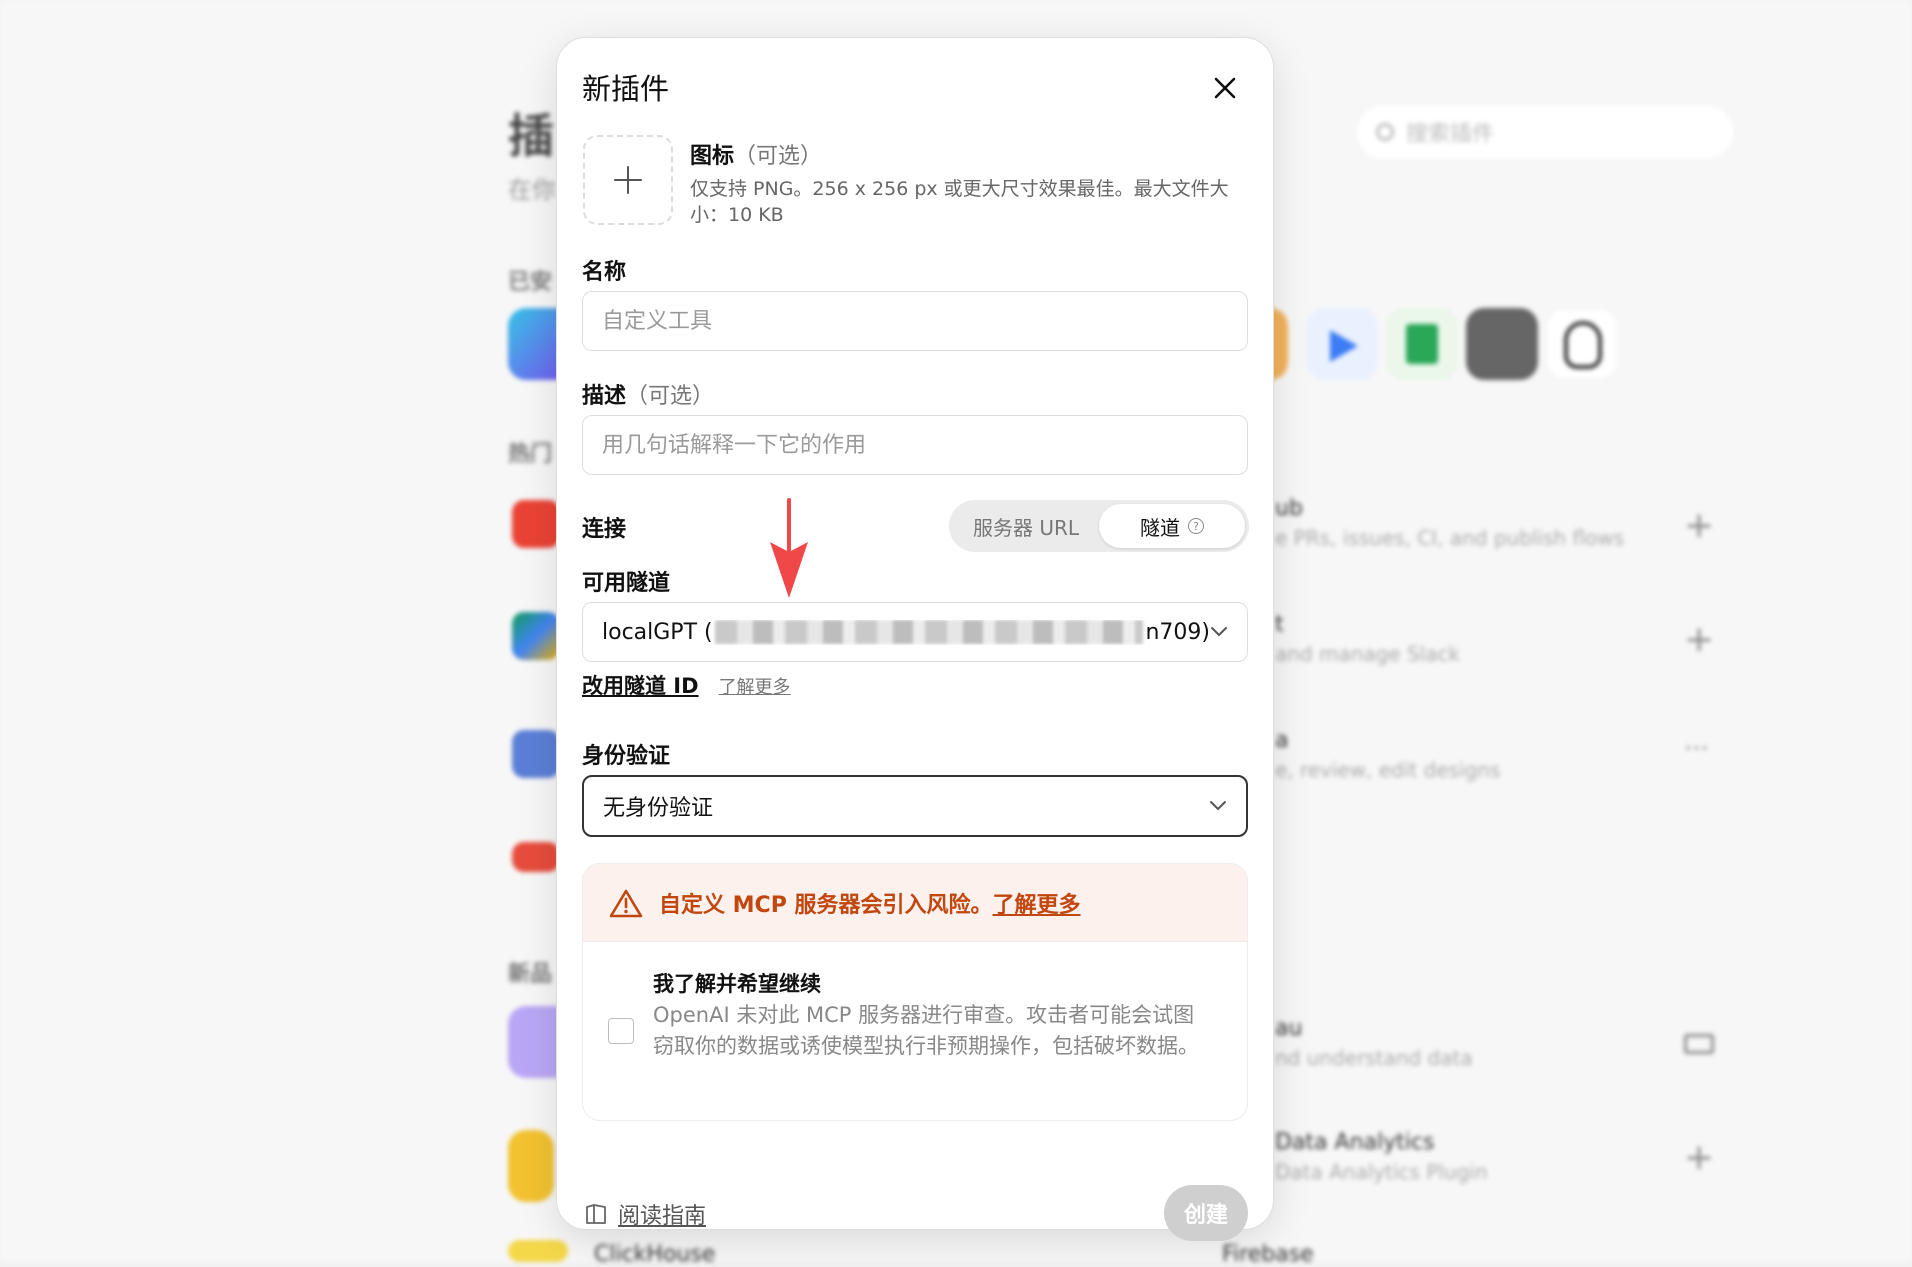  What do you see at coordinates (1502, 344) in the screenshot?
I see `apps-grid-icon` at bounding box center [1502, 344].